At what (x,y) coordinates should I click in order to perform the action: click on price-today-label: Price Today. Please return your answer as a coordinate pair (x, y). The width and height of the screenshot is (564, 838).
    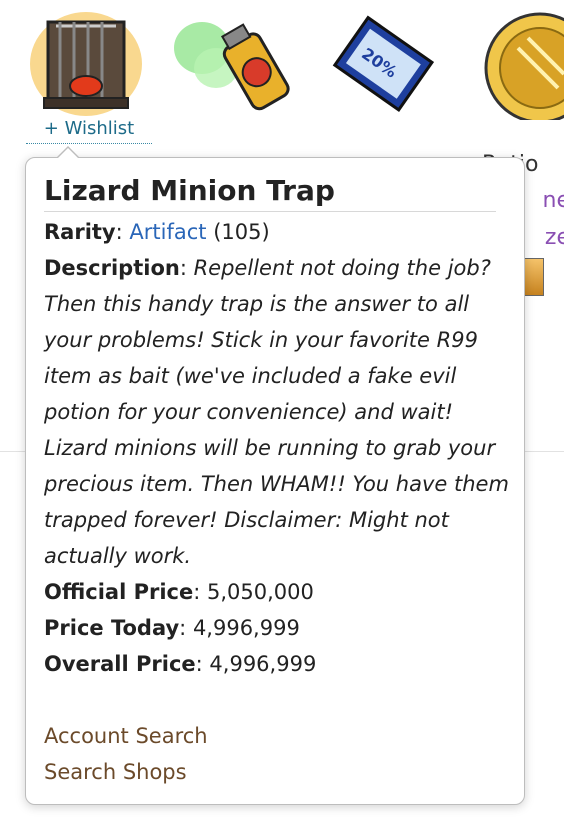
    Looking at the image, I should click on (112, 628).